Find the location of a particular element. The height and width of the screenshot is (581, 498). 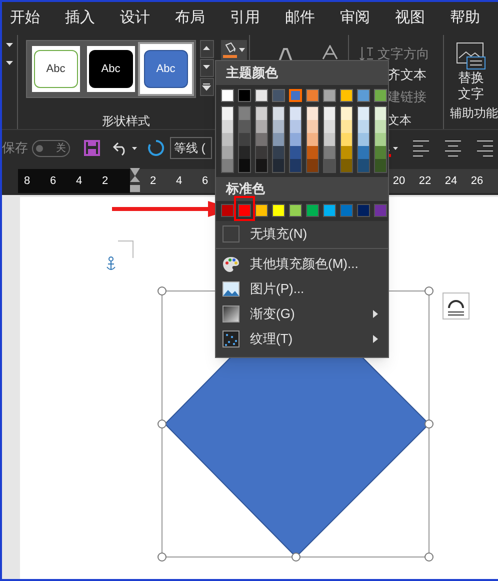

menu-tab: 帮助 is located at coordinates (465, 18).